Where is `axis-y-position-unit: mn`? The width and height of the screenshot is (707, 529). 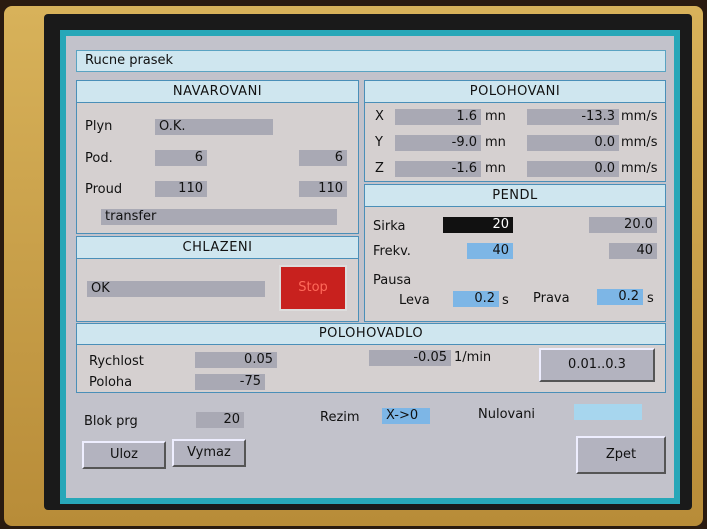 axis-y-position-unit: mn is located at coordinates (495, 142).